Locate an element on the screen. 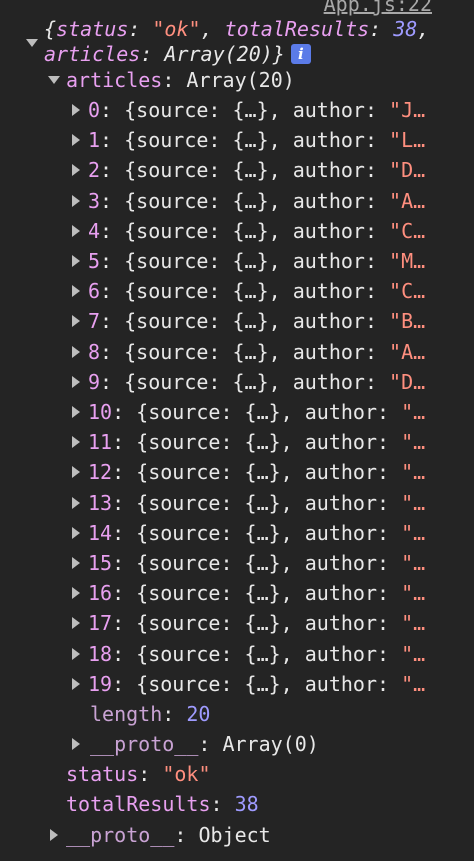  console-source-link: App.js:22 is located at coordinates (378, 7).